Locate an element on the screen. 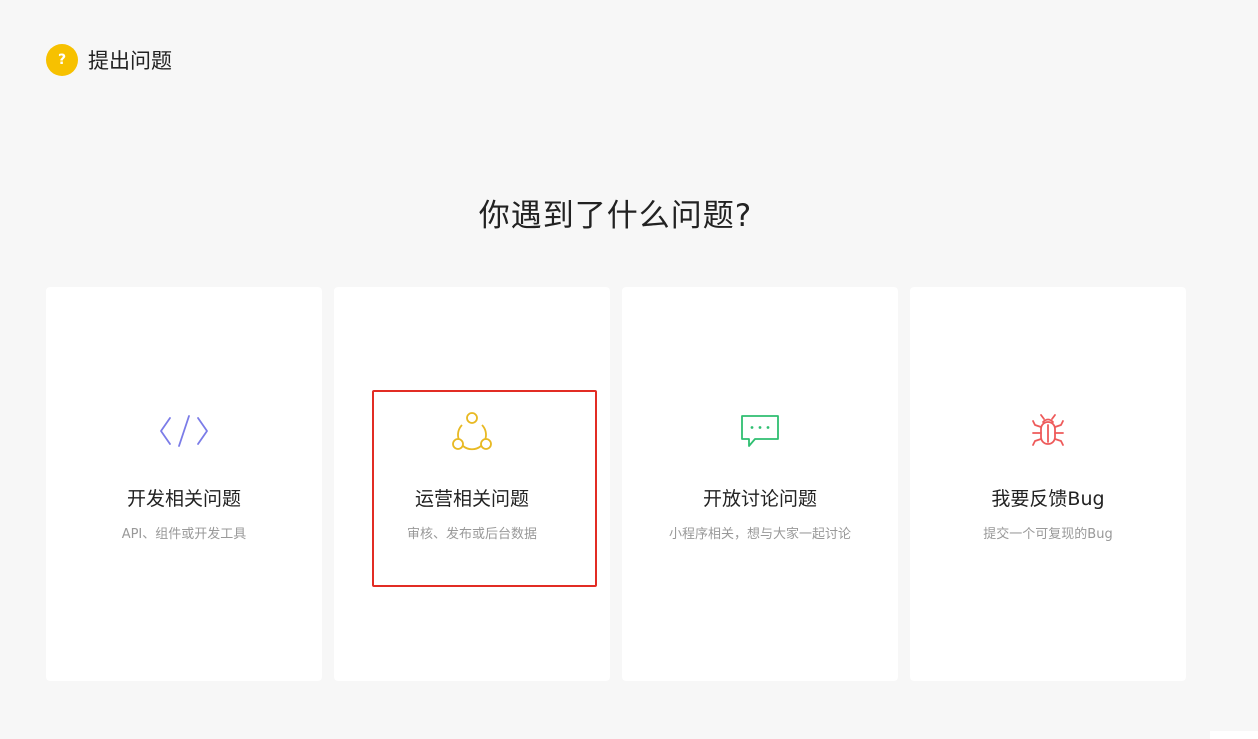  chat-bubble-icon is located at coordinates (760, 431).